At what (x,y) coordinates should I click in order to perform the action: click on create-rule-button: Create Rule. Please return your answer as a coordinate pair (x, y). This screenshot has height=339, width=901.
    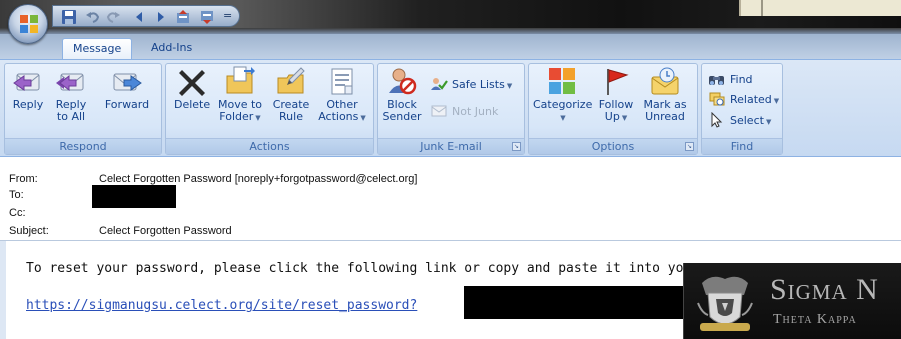
    Looking at the image, I should click on (291, 94).